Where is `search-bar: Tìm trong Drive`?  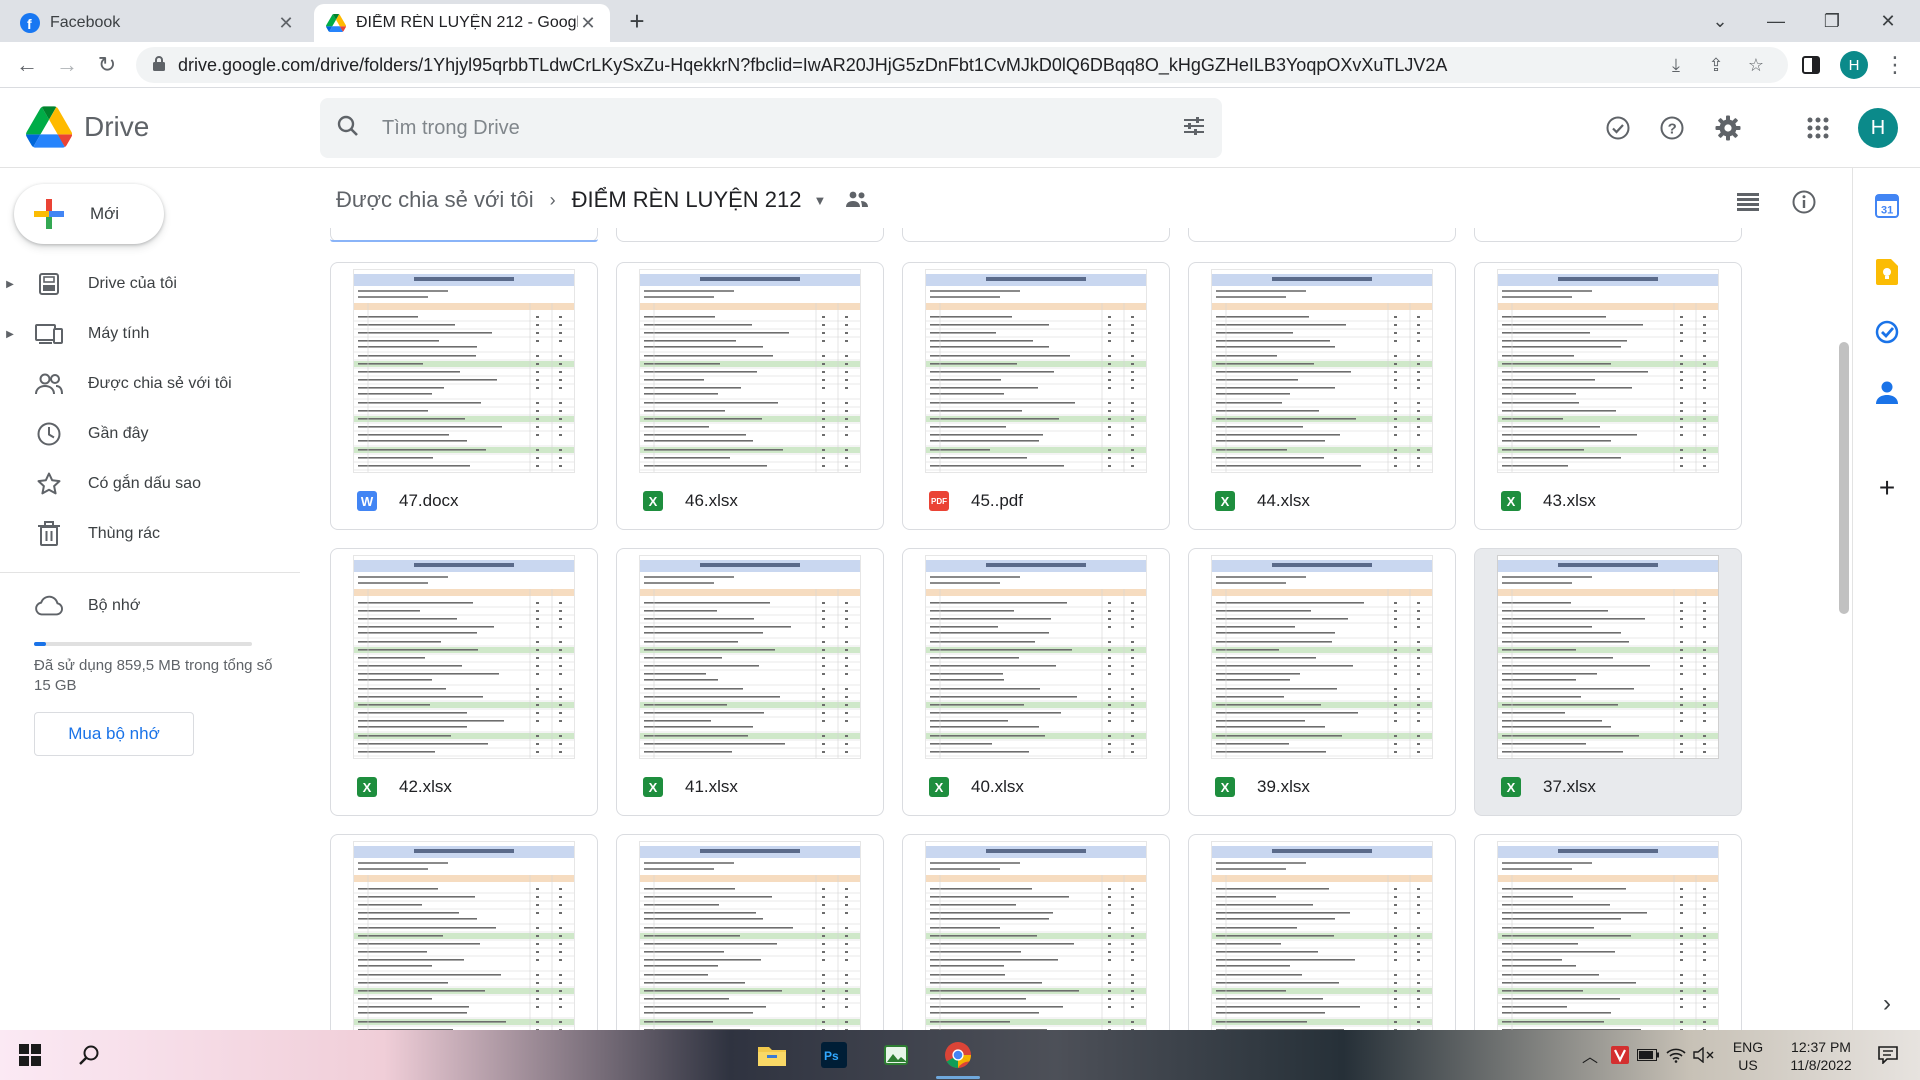
search-bar: Tìm trong Drive is located at coordinates (771, 128).